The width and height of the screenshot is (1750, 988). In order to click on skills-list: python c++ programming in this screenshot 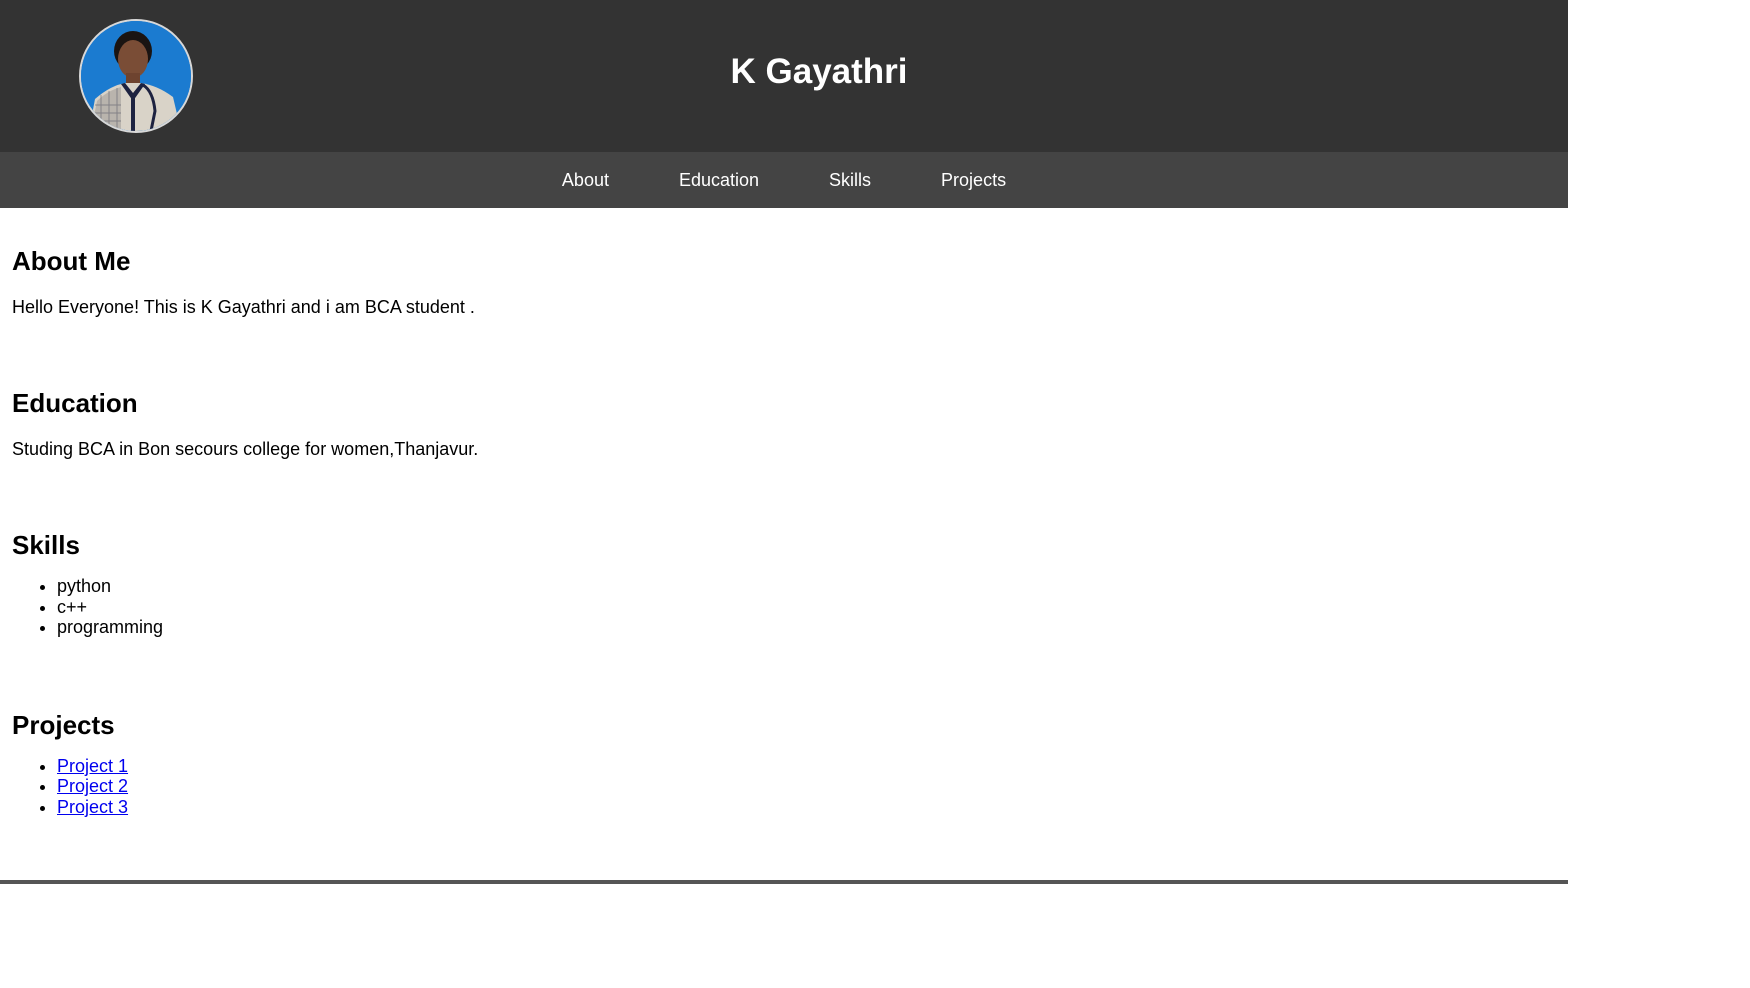, I will do `click(784, 607)`.